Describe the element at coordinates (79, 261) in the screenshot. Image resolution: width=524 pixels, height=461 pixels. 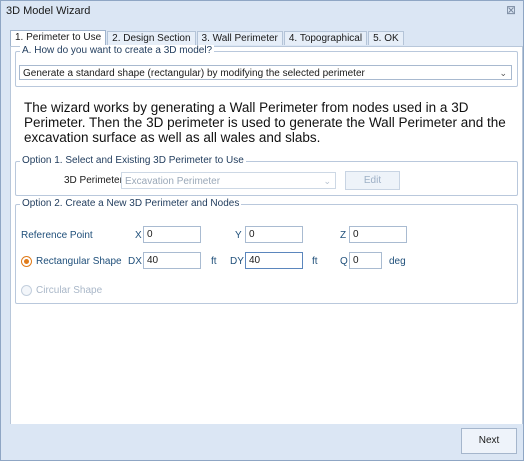
I see `rectangular-shape-label: Rectangular Shape` at that location.